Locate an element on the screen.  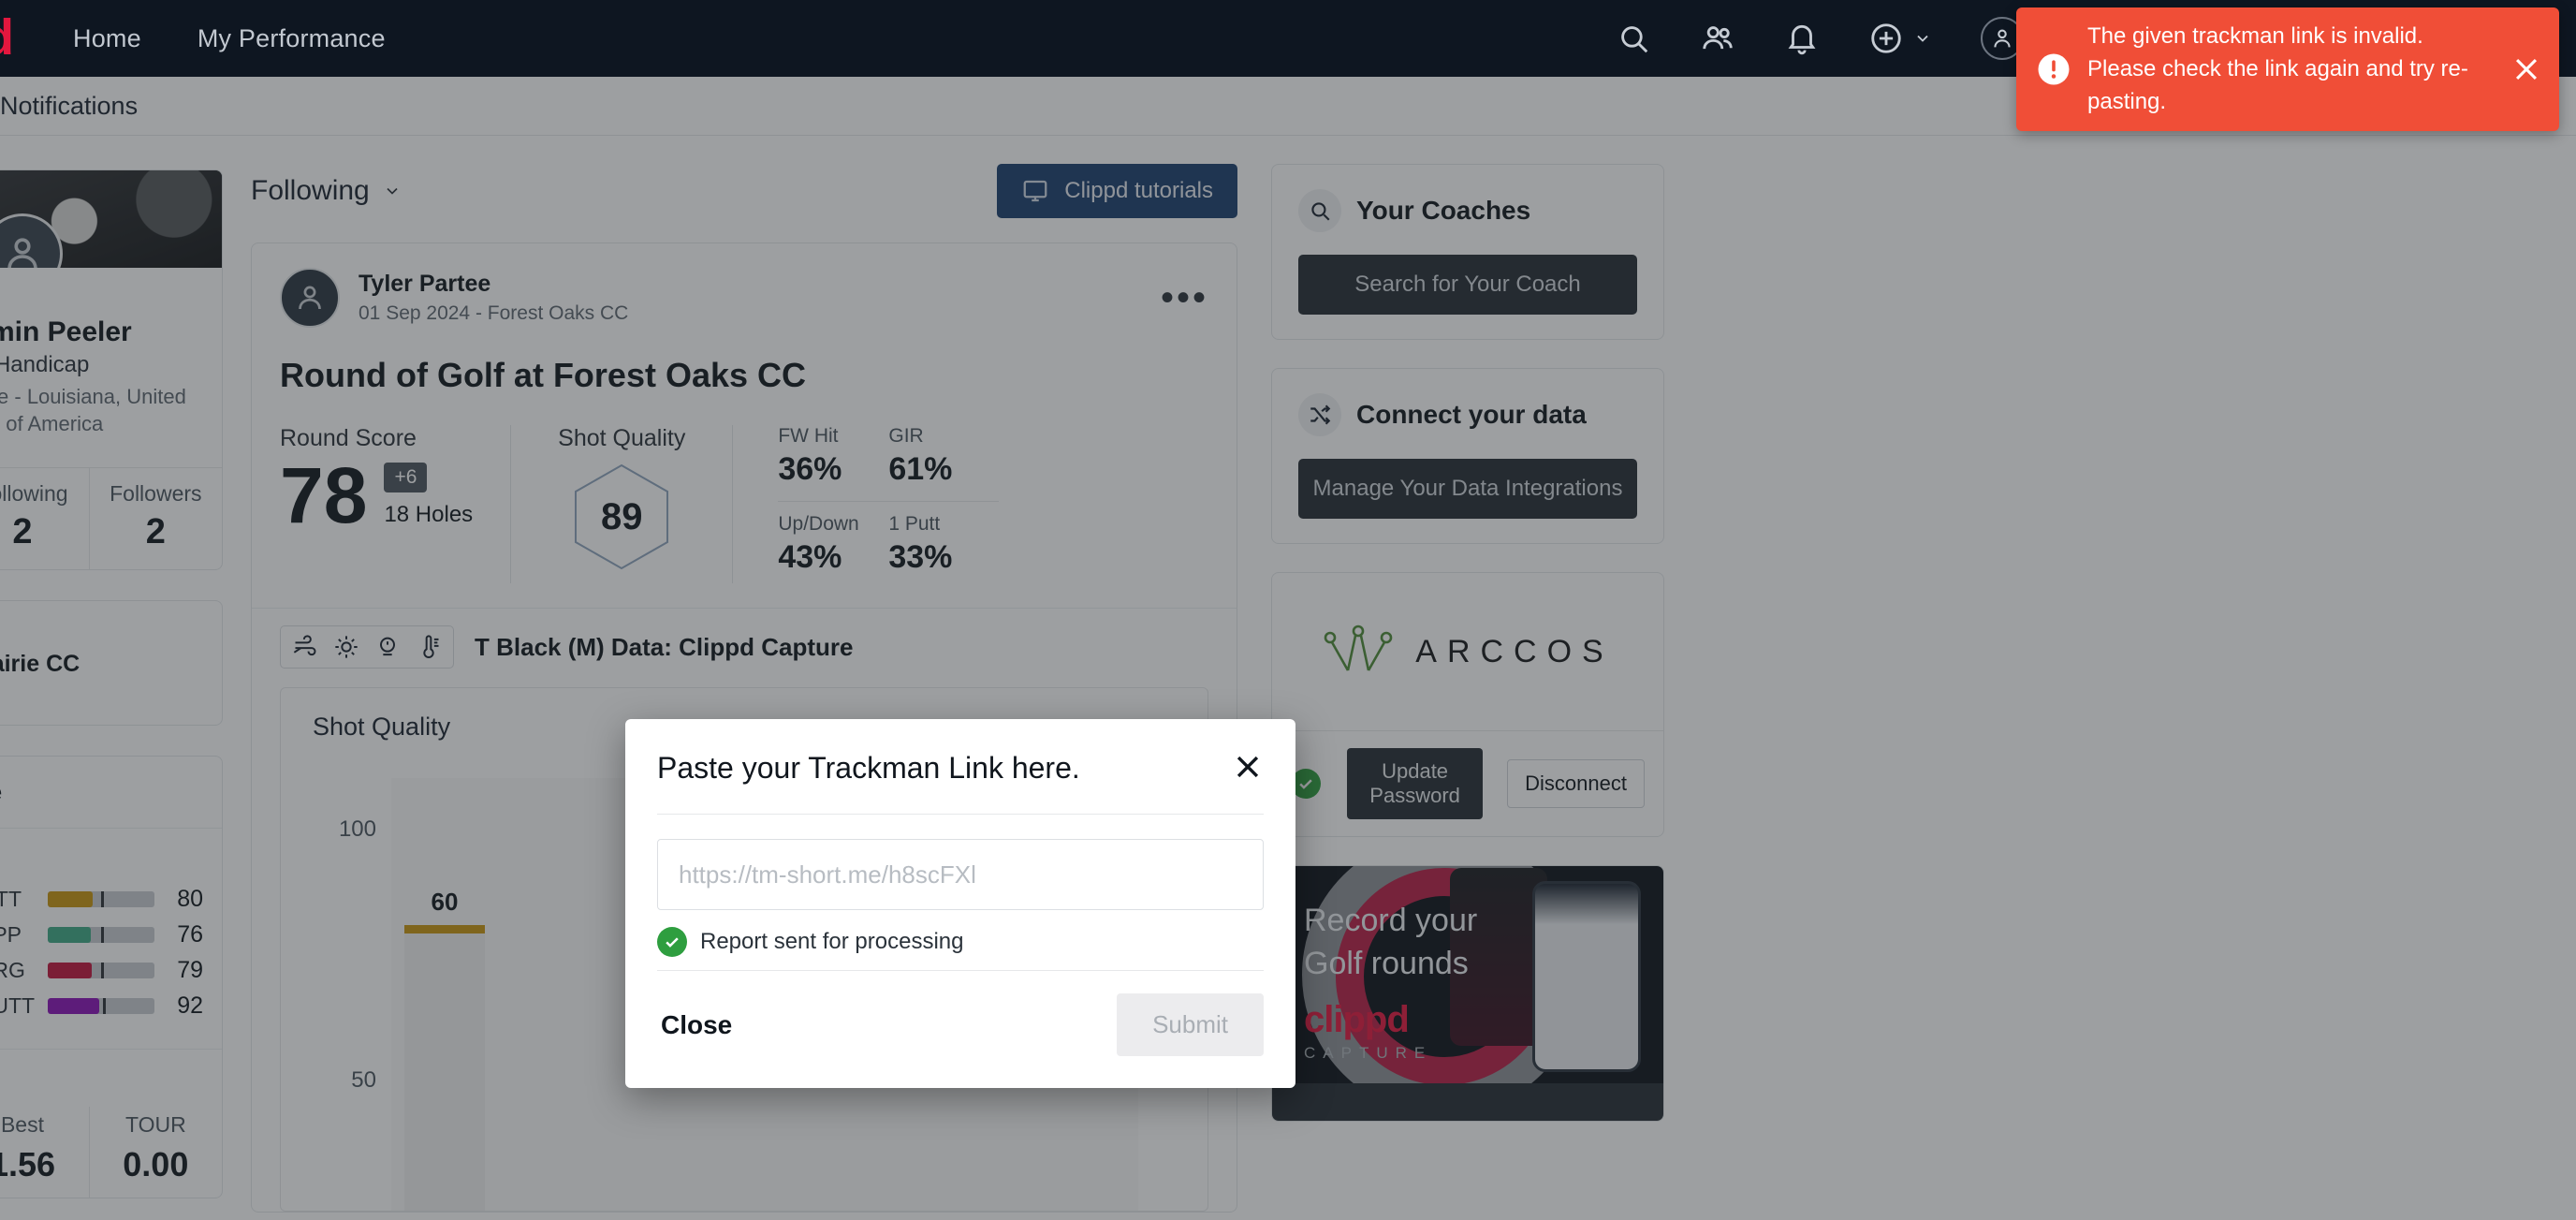
check-circle-icon is located at coordinates (672, 942).